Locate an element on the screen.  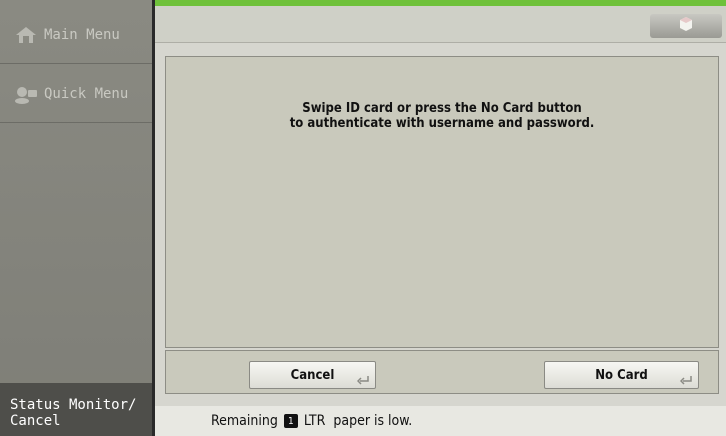
top-bar is located at coordinates (440, 24).